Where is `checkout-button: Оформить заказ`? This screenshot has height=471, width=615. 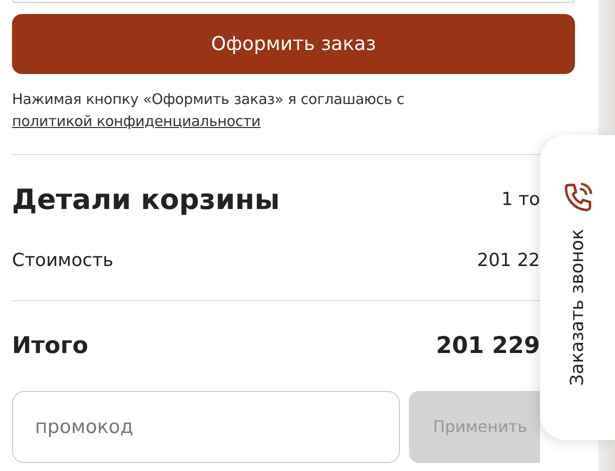
checkout-button: Оформить заказ is located at coordinates (293, 44).